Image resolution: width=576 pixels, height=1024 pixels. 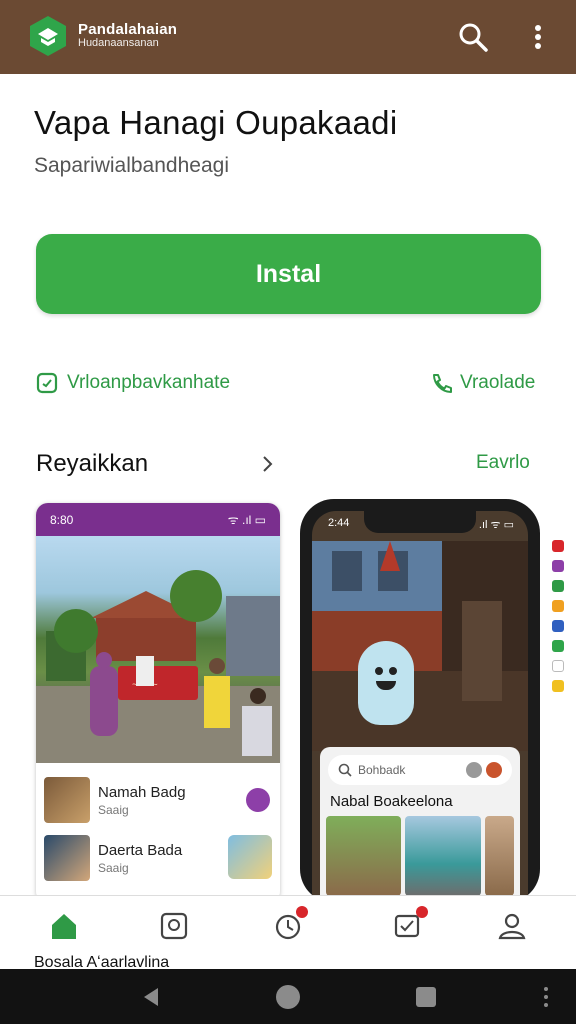 I want to click on contact-link-label: Vraolade, so click(x=498, y=382).